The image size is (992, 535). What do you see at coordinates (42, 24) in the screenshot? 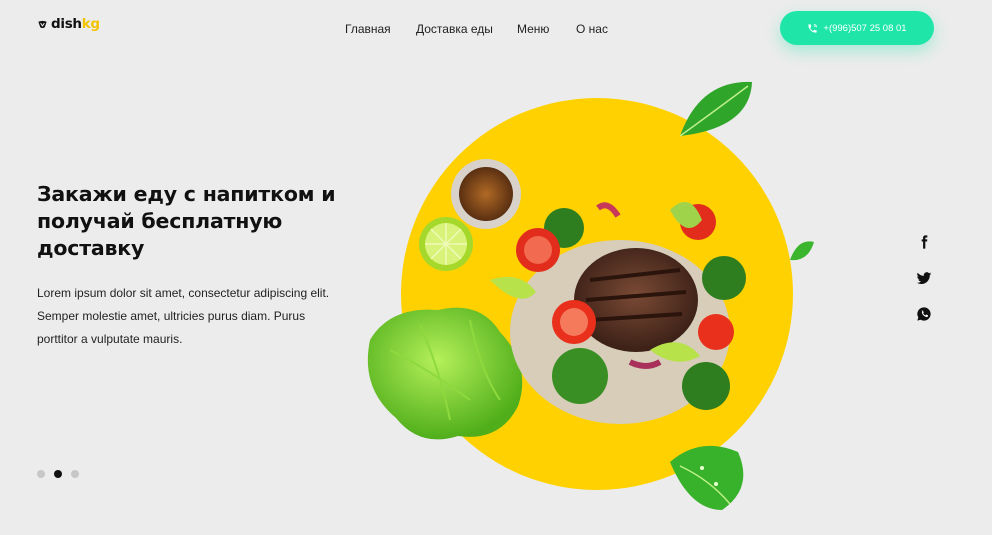
I see `chef-hat-icon` at bounding box center [42, 24].